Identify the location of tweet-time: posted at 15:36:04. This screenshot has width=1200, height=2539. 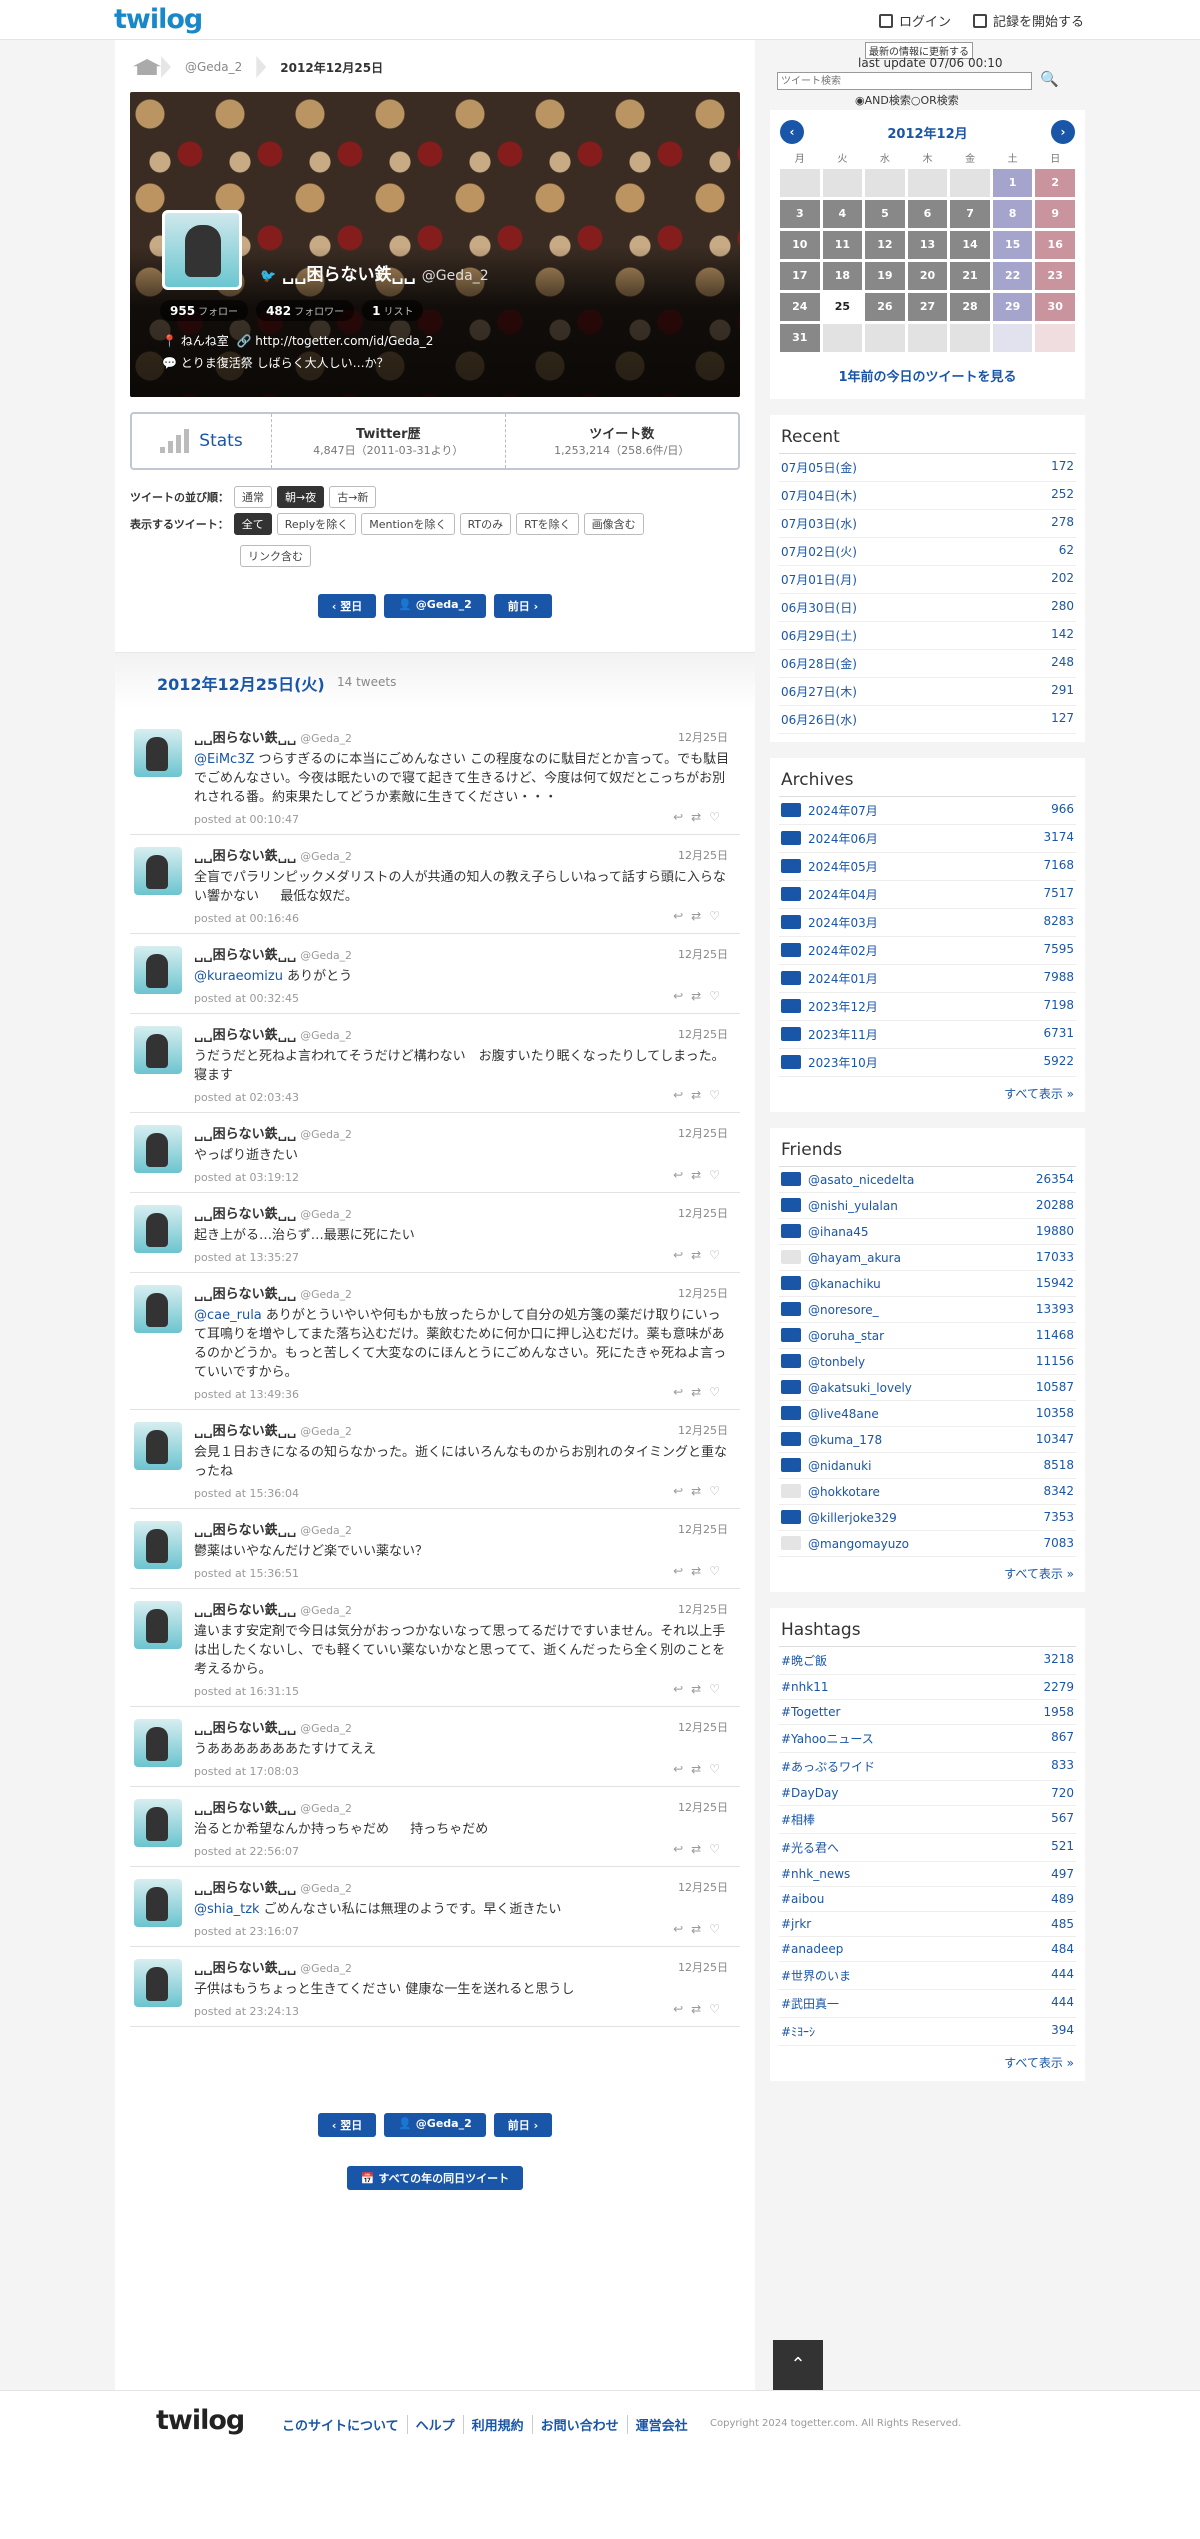
(462, 1493).